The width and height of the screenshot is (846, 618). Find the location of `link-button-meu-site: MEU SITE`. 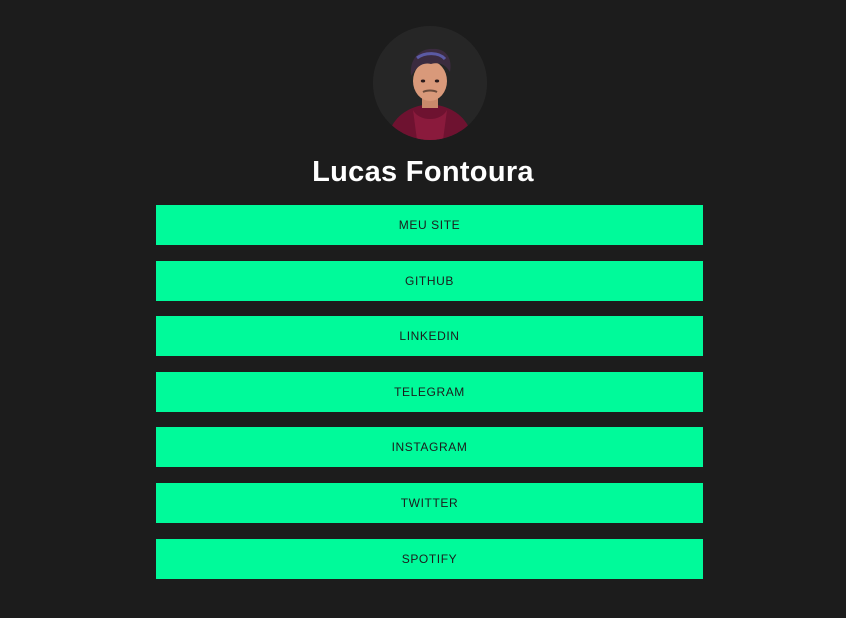

link-button-meu-site: MEU SITE is located at coordinates (429, 225).